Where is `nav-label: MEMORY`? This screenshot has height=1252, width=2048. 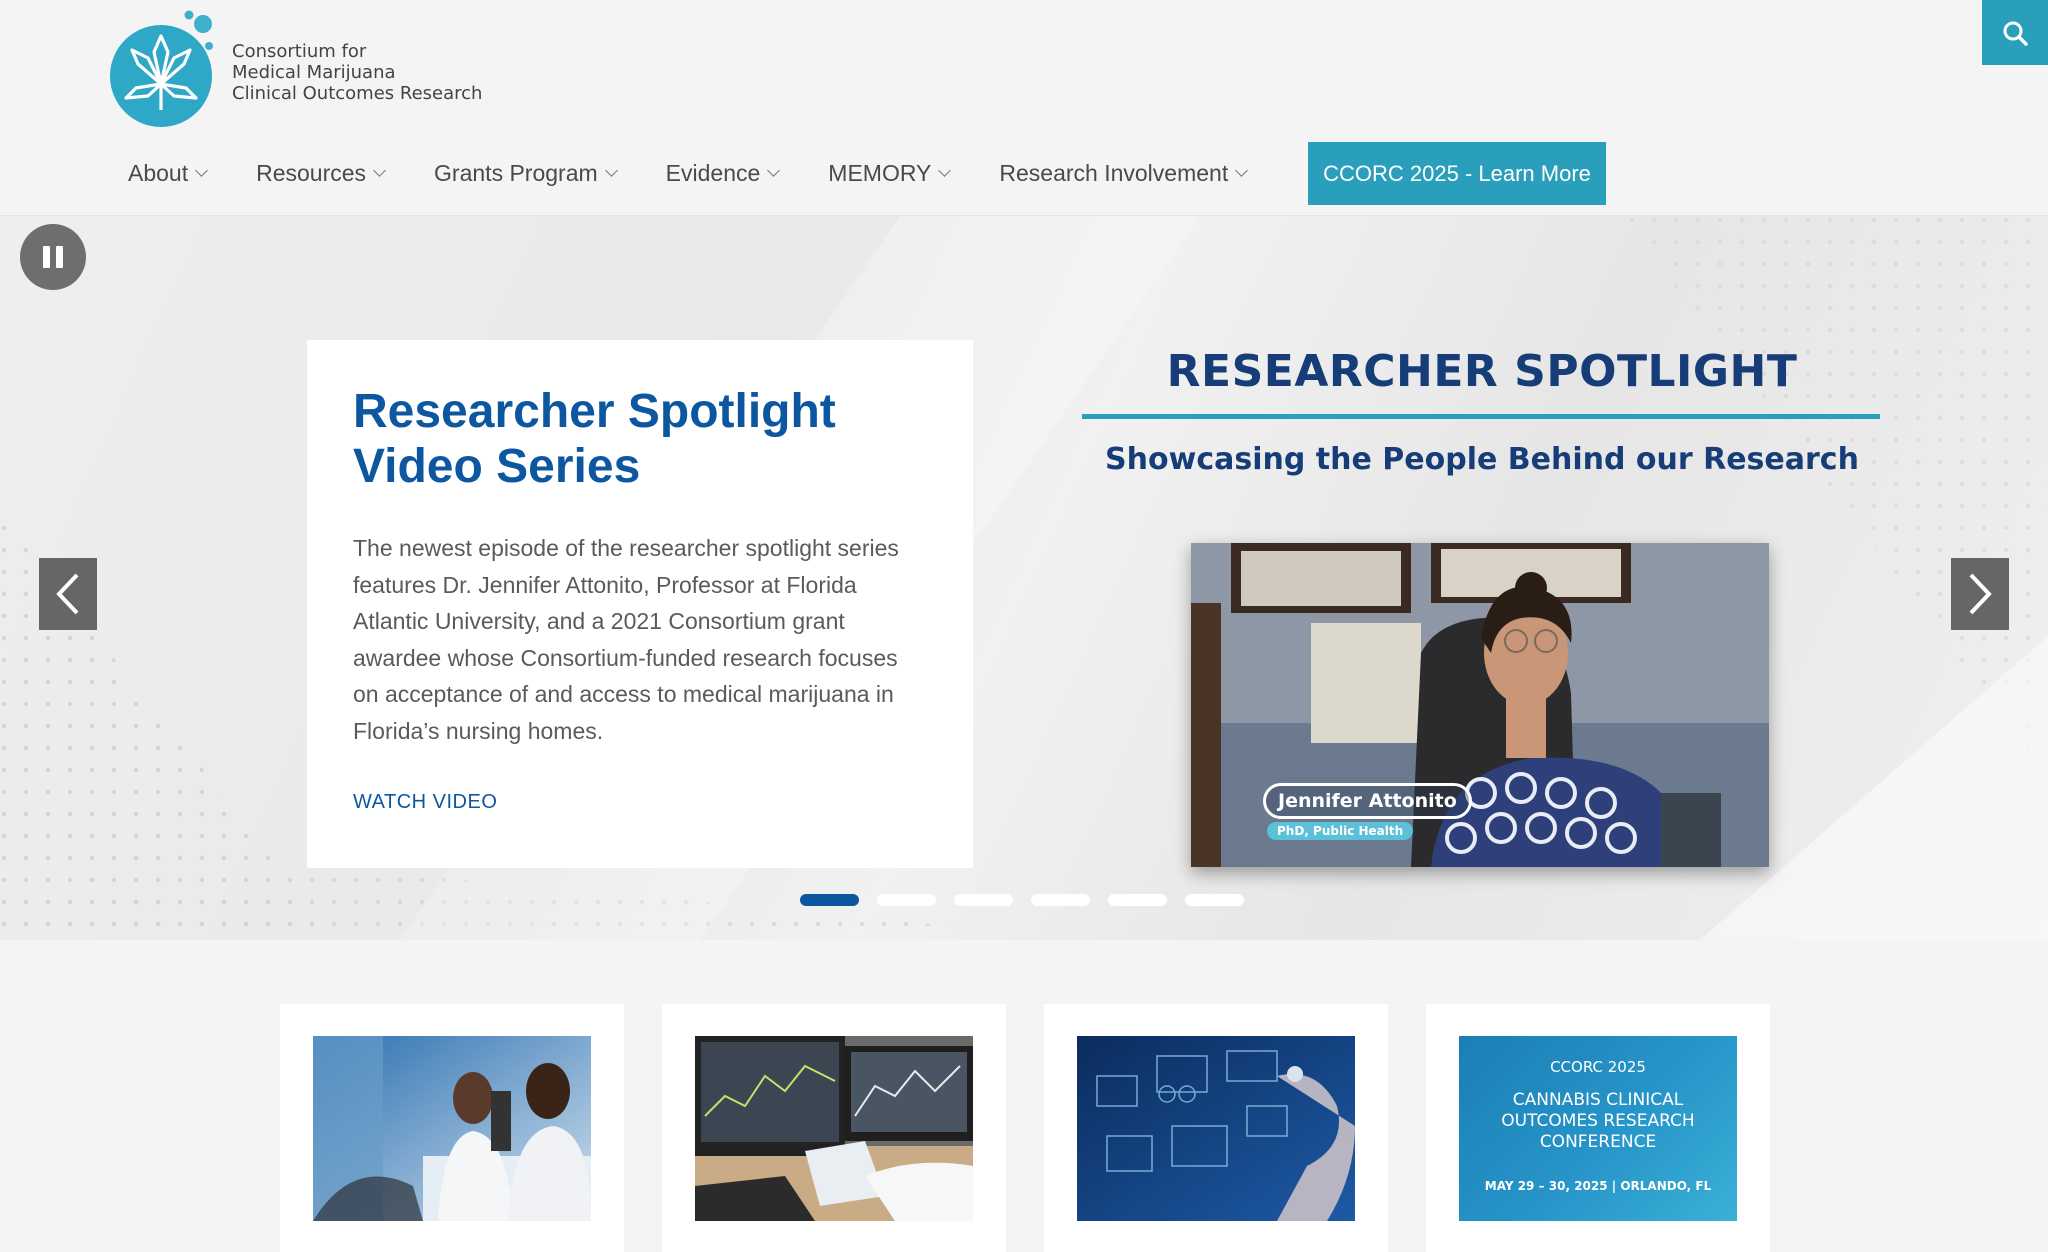
nav-label: MEMORY is located at coordinates (880, 172).